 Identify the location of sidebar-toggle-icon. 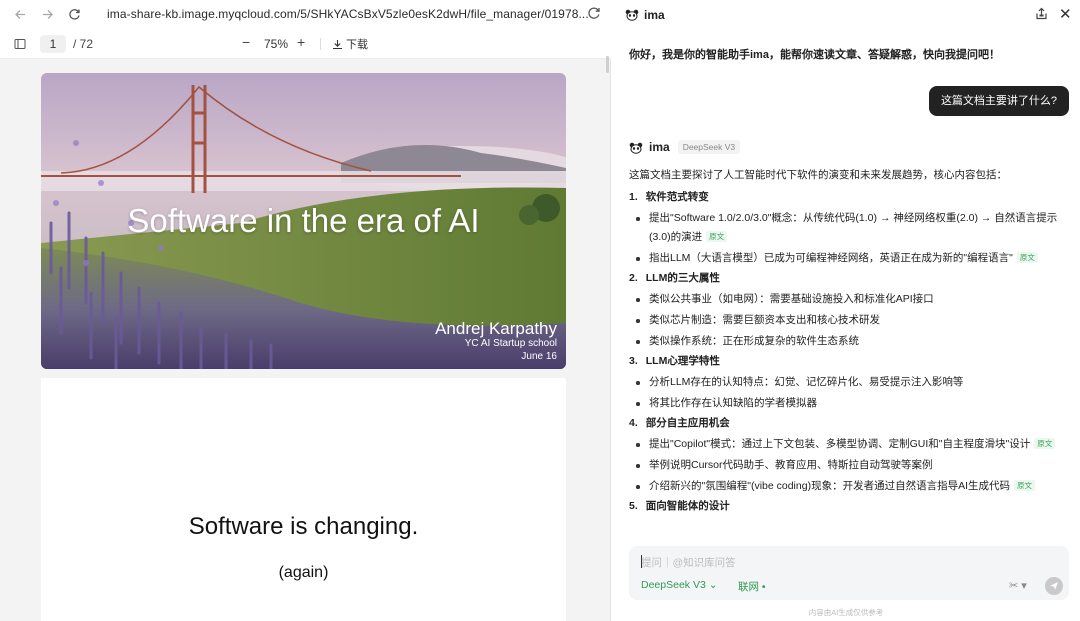
(20, 46).